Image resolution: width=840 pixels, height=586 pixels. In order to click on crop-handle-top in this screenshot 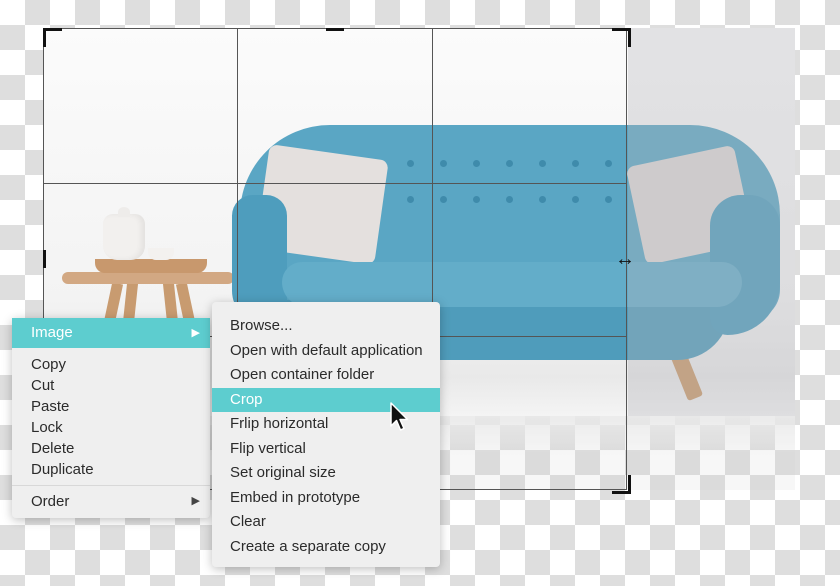, I will do `click(335, 29)`.